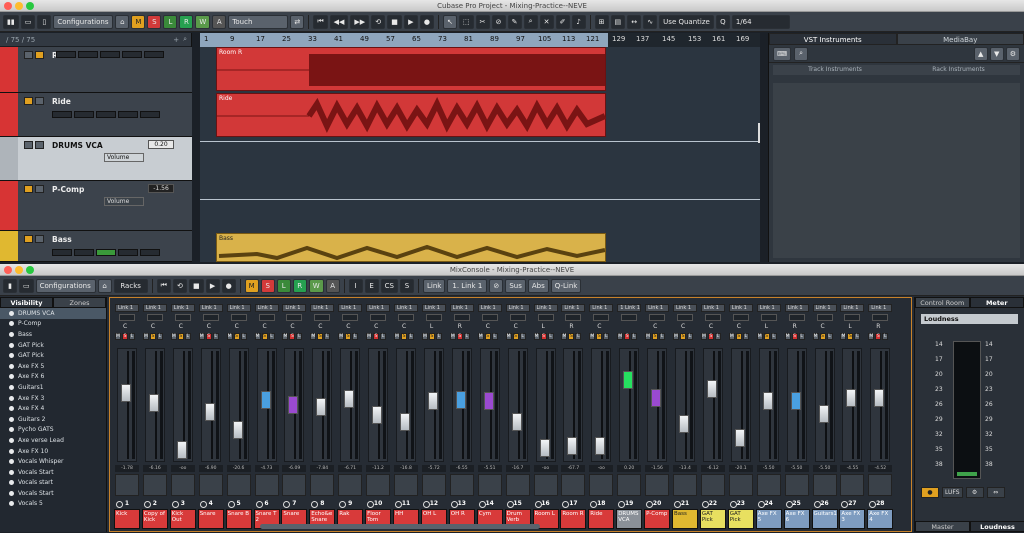 The image size is (1024, 533). Describe the element at coordinates (634, 22) in the screenshot. I see `grid-mode-icon: ↔` at that location.